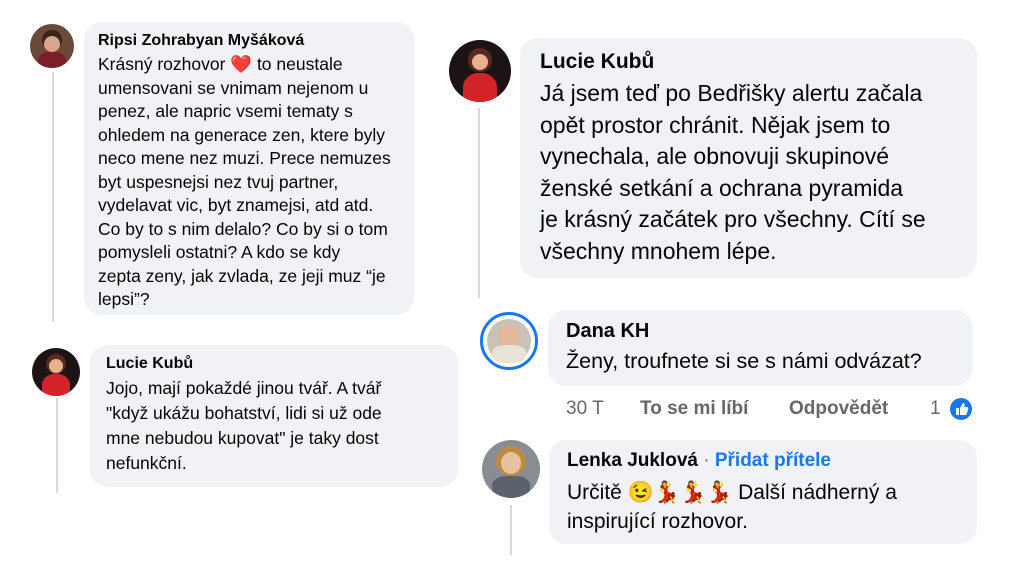 This screenshot has height=576, width=1024. Describe the element at coordinates (241, 64) in the screenshot. I see `heart-emoji-icon: ❤️` at that location.